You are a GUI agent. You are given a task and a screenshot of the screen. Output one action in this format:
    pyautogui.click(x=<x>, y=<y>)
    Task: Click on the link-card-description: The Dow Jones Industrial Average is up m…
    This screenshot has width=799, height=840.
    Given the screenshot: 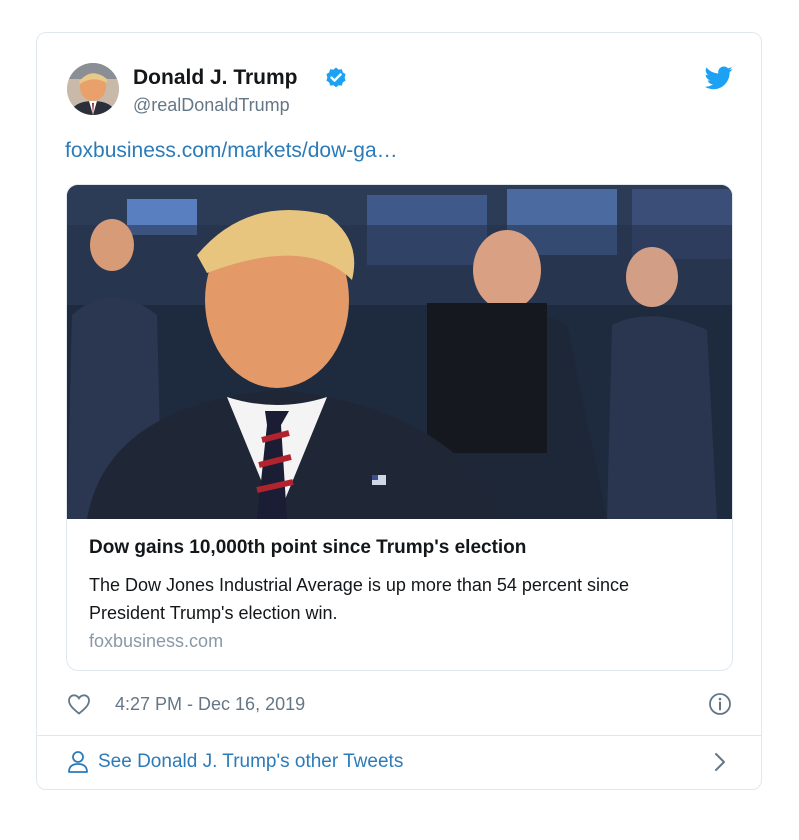 What is the action you would take?
    pyautogui.click(x=359, y=599)
    